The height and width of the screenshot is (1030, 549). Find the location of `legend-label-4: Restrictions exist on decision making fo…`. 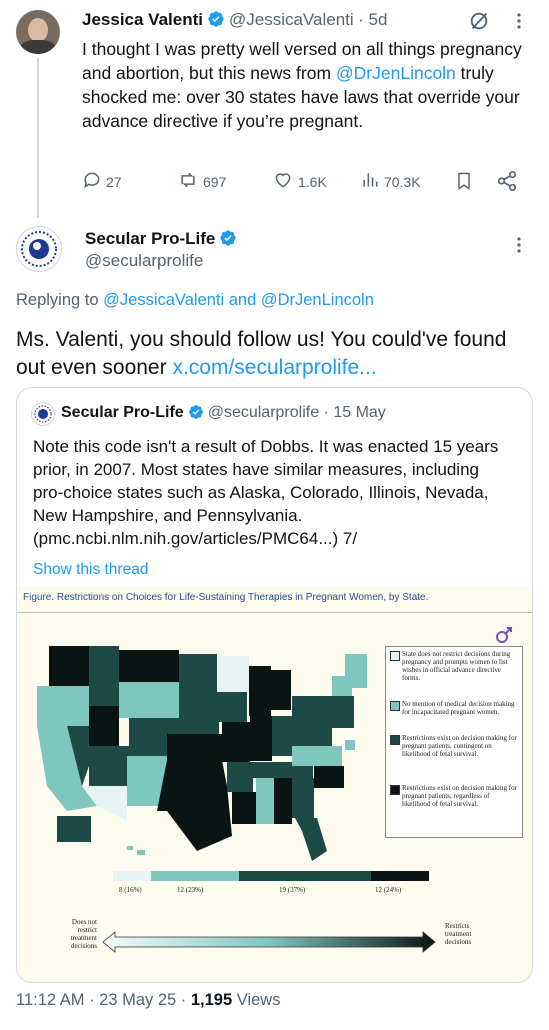

legend-label-4: Restrictions exist on decision making fo… is located at coordinates (459, 796).